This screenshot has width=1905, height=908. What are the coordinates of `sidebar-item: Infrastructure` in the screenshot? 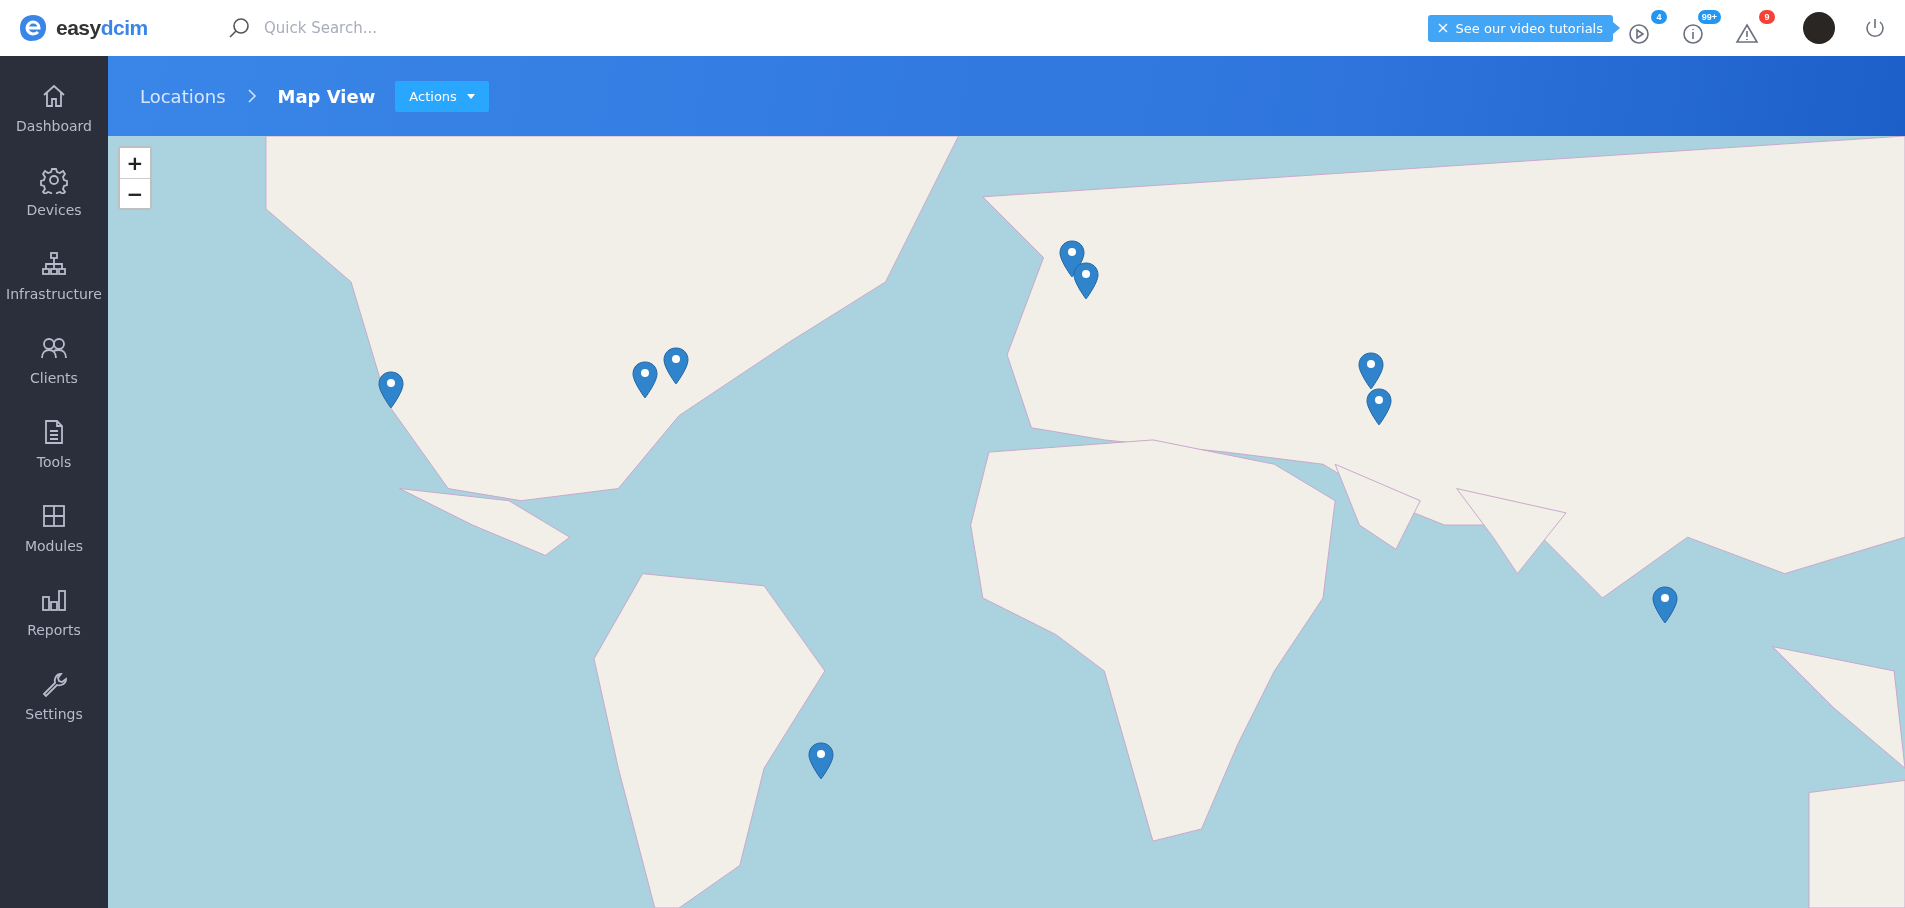 It's located at (54, 276).